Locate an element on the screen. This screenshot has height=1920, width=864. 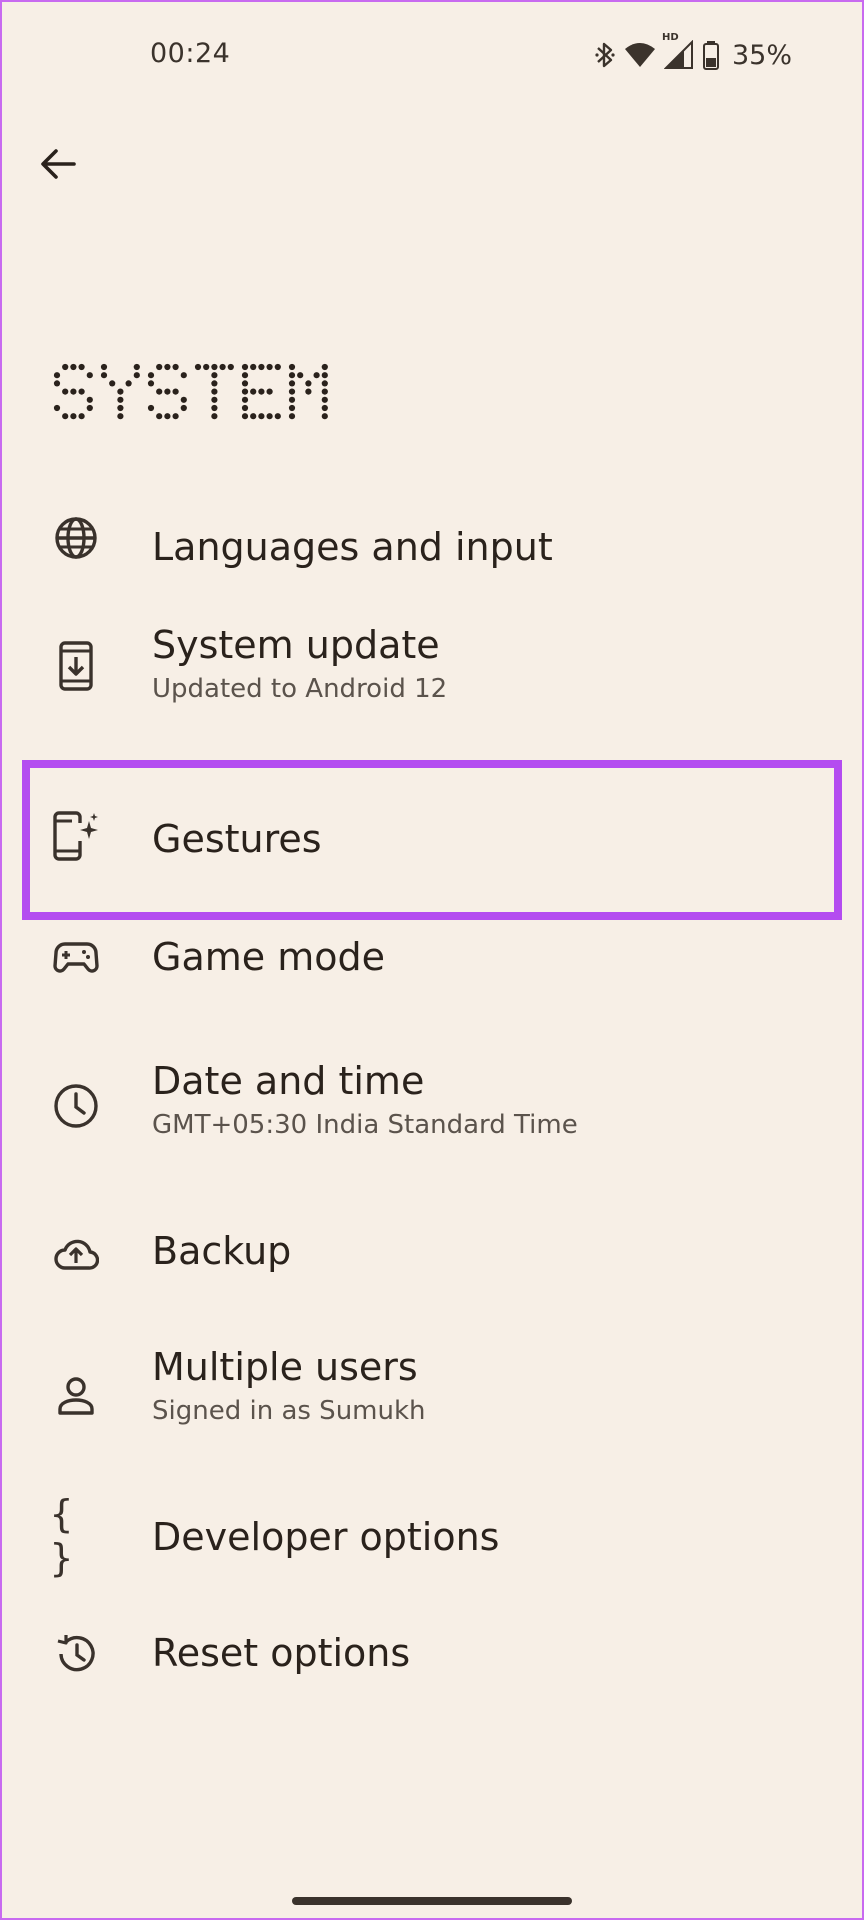
system-update-icon is located at coordinates (76, 666).